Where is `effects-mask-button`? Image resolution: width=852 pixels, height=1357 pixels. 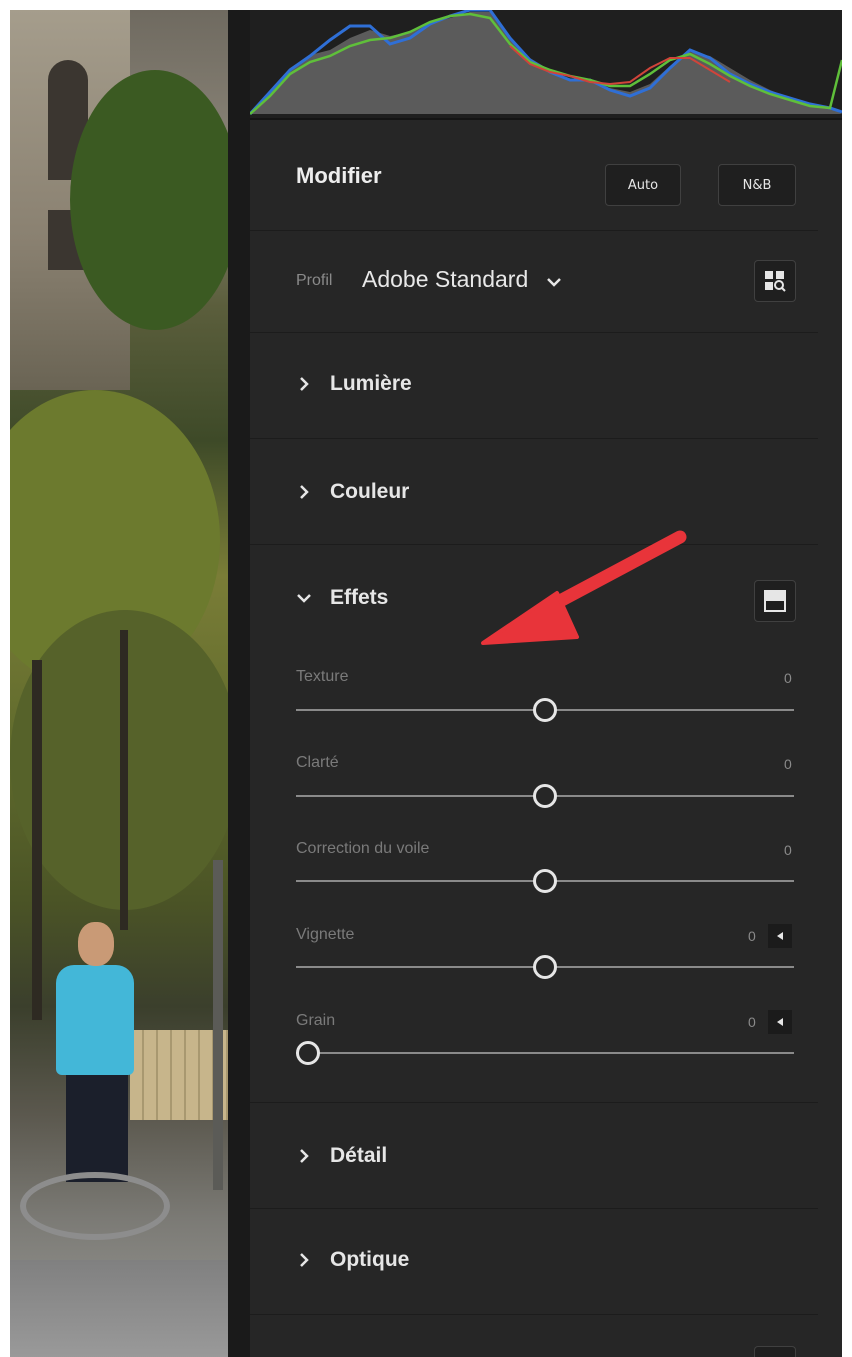 effects-mask-button is located at coordinates (775, 601).